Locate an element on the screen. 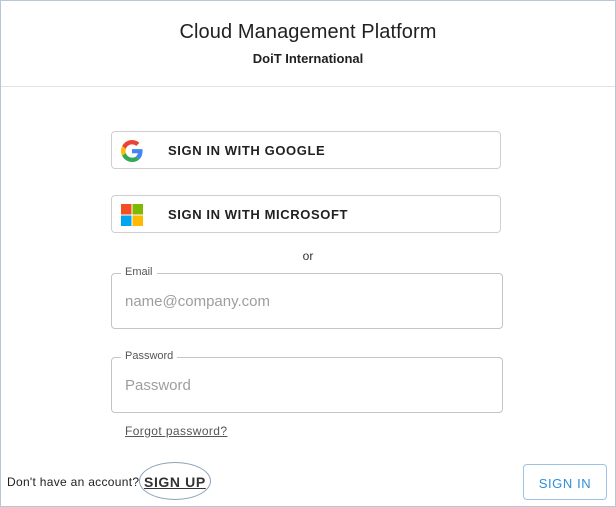 The image size is (616, 507). no-account-text: Don't have an account? is located at coordinates (73, 482).